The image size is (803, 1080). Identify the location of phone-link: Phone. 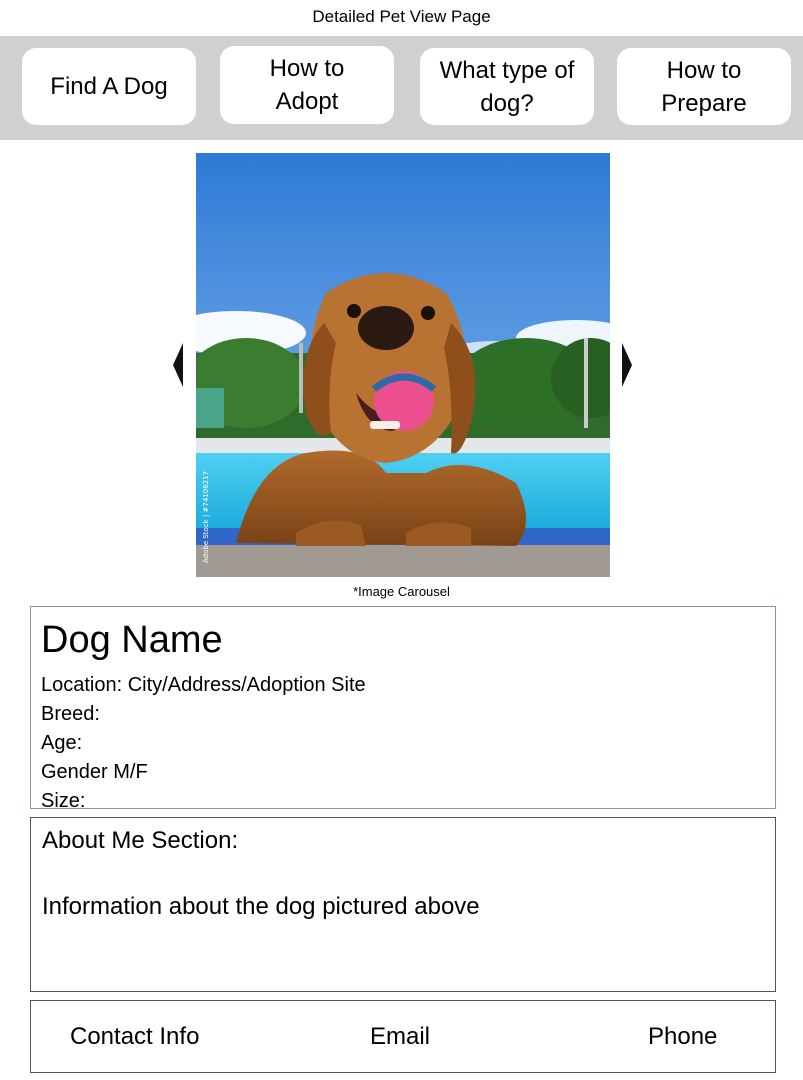
(682, 1037).